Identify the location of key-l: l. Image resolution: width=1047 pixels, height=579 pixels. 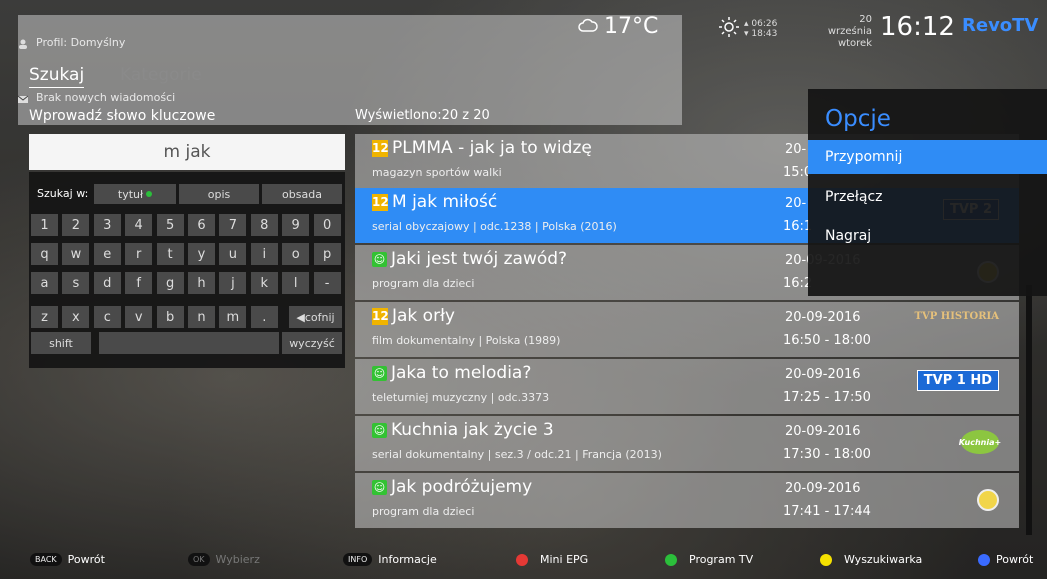
(296, 283).